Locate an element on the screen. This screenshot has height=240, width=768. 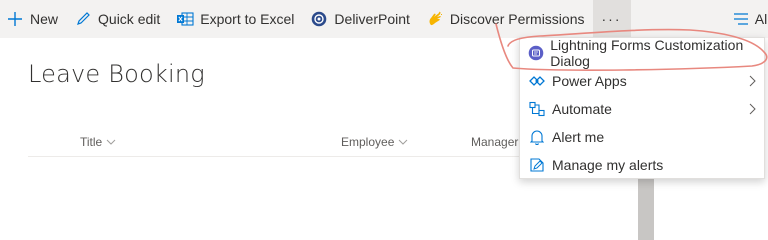
quick-edit-label: Quick edit is located at coordinates (129, 19).